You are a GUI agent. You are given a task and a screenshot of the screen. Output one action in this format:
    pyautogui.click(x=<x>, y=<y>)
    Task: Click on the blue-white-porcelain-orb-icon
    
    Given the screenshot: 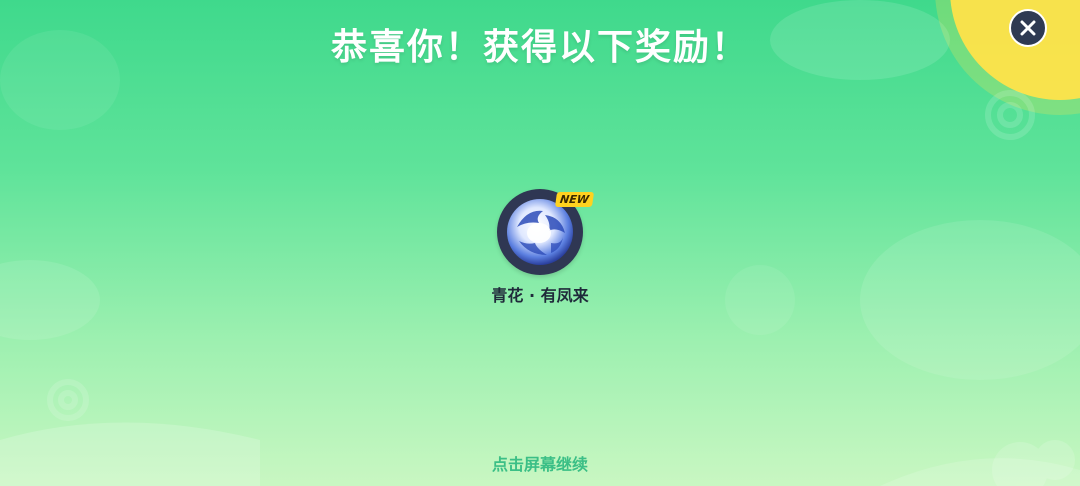 What is the action you would take?
    pyautogui.click(x=540, y=232)
    